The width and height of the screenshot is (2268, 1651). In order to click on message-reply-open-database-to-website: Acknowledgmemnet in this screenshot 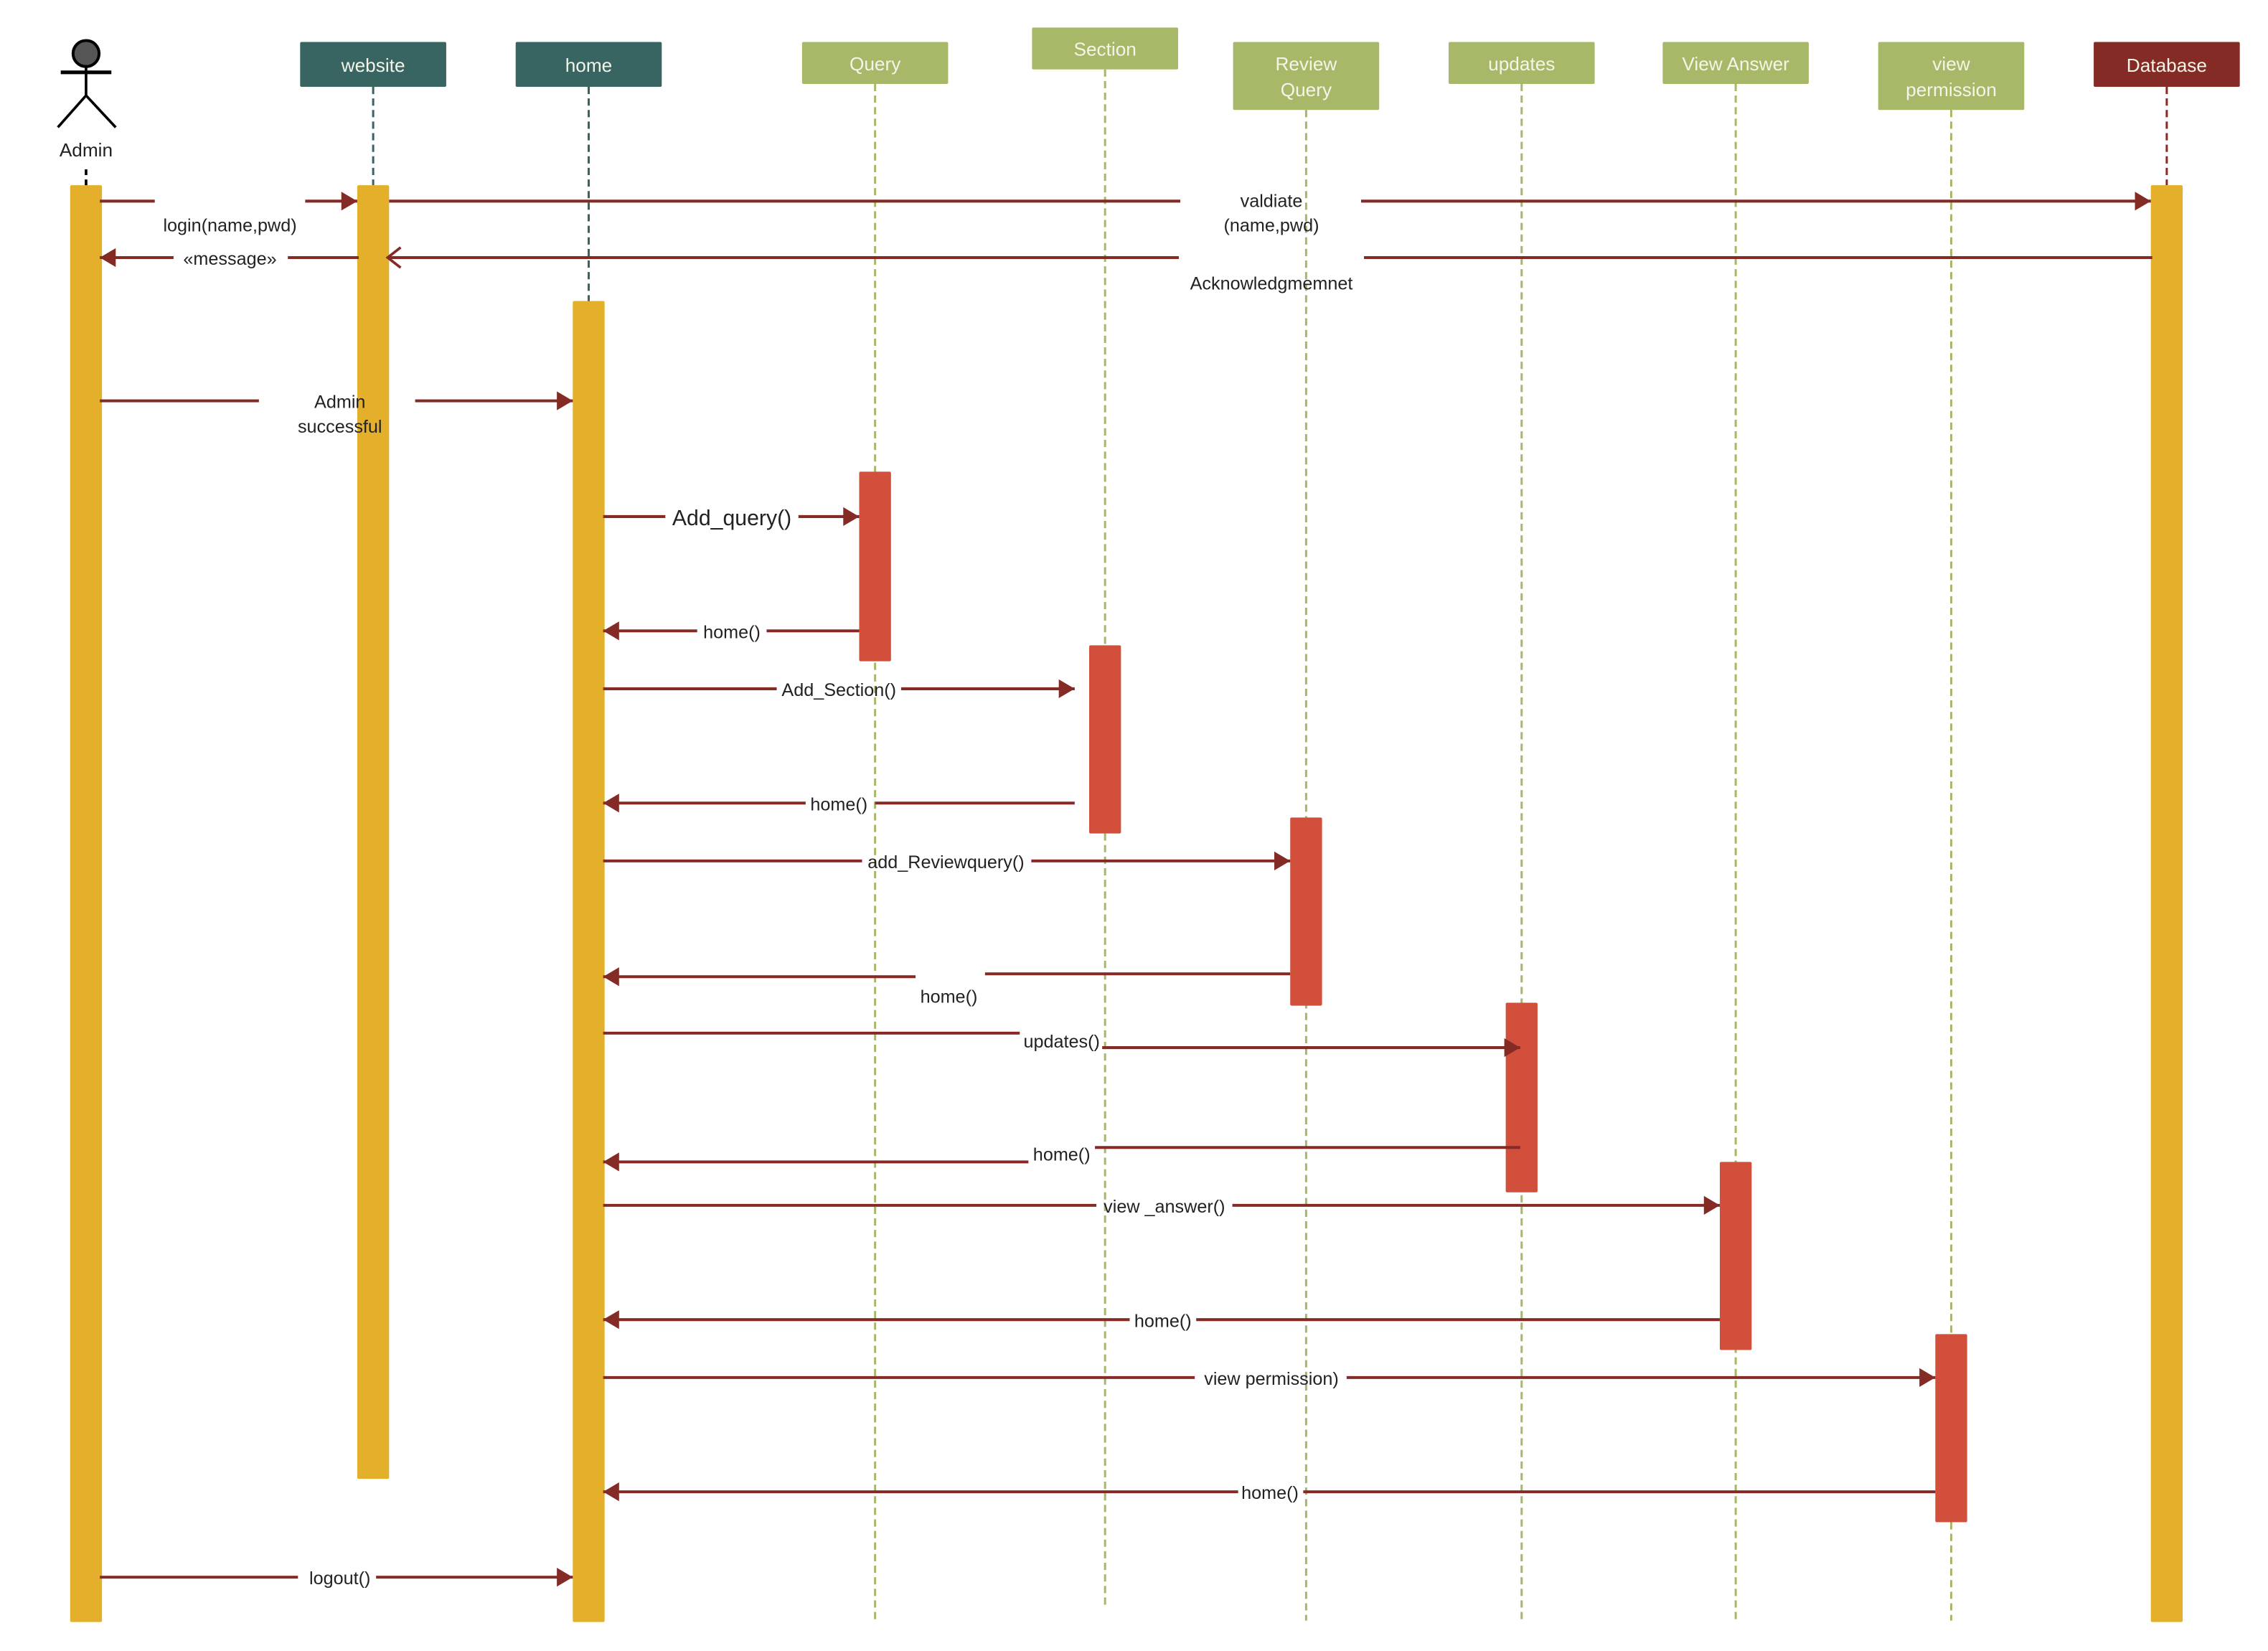, I will do `click(1268, 269)`.